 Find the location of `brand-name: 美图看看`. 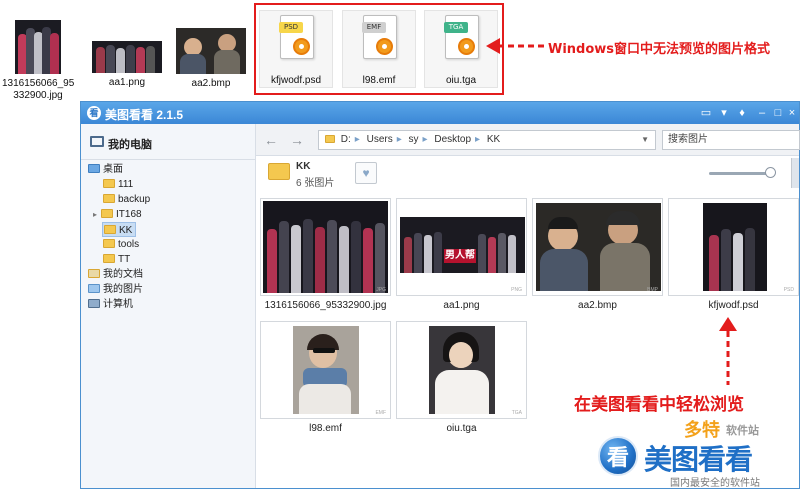

brand-name: 美图看看 is located at coordinates (698, 459).